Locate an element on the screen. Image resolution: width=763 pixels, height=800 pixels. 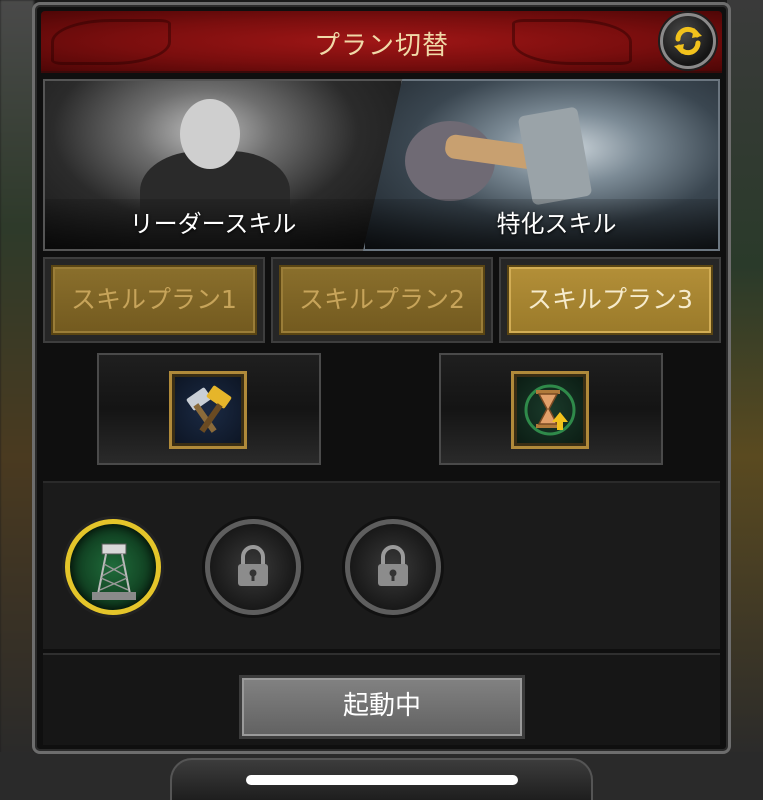
dialog-title: プラン切替 is located at coordinates (381, 46).